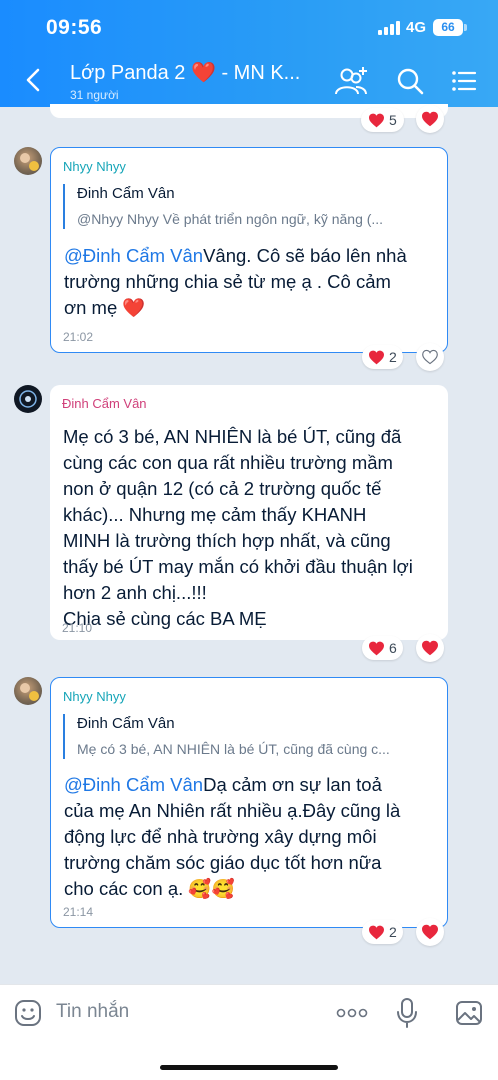 The width and height of the screenshot is (498, 1080). I want to click on add-member-icon, so click(352, 81).